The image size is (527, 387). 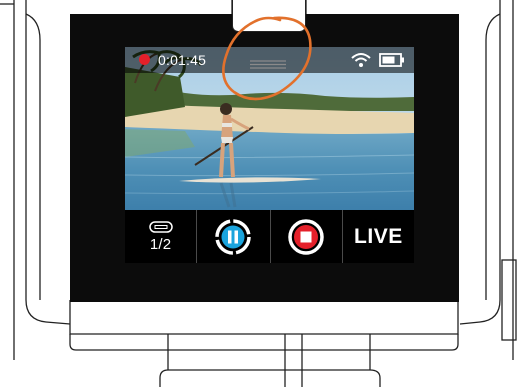 I want to click on storage-indicator: 1/2, so click(x=161, y=236).